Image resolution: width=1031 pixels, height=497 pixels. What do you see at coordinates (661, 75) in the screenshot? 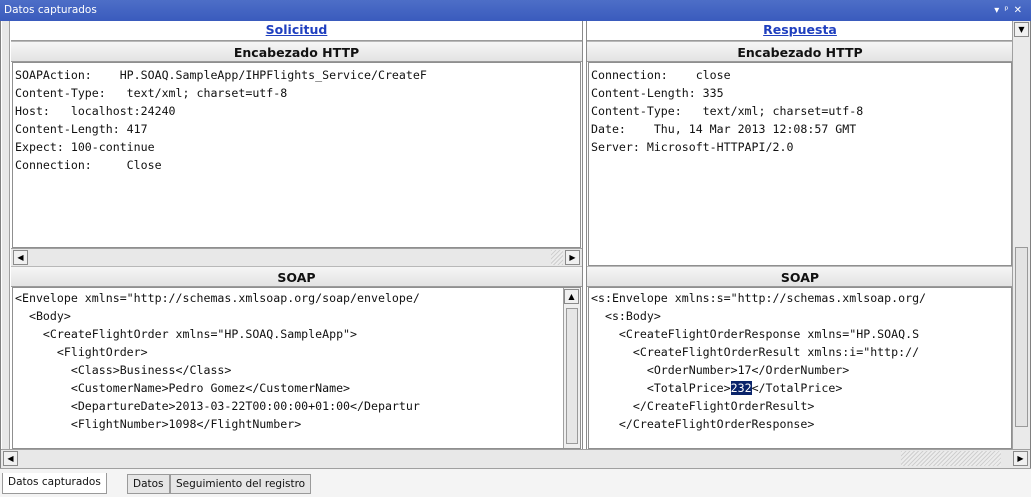
I see `header-line: Connection: close` at bounding box center [661, 75].